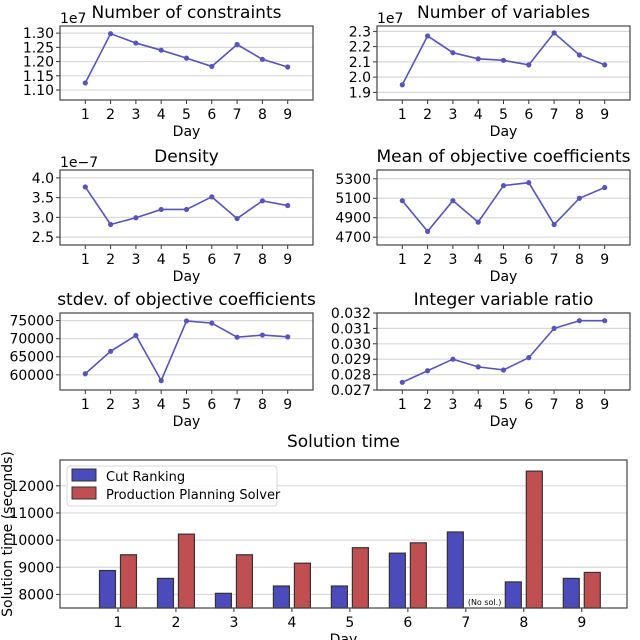 The width and height of the screenshot is (640, 640). Describe the element at coordinates (31, 358) in the screenshot. I see `y-tick-label: 65000` at that location.